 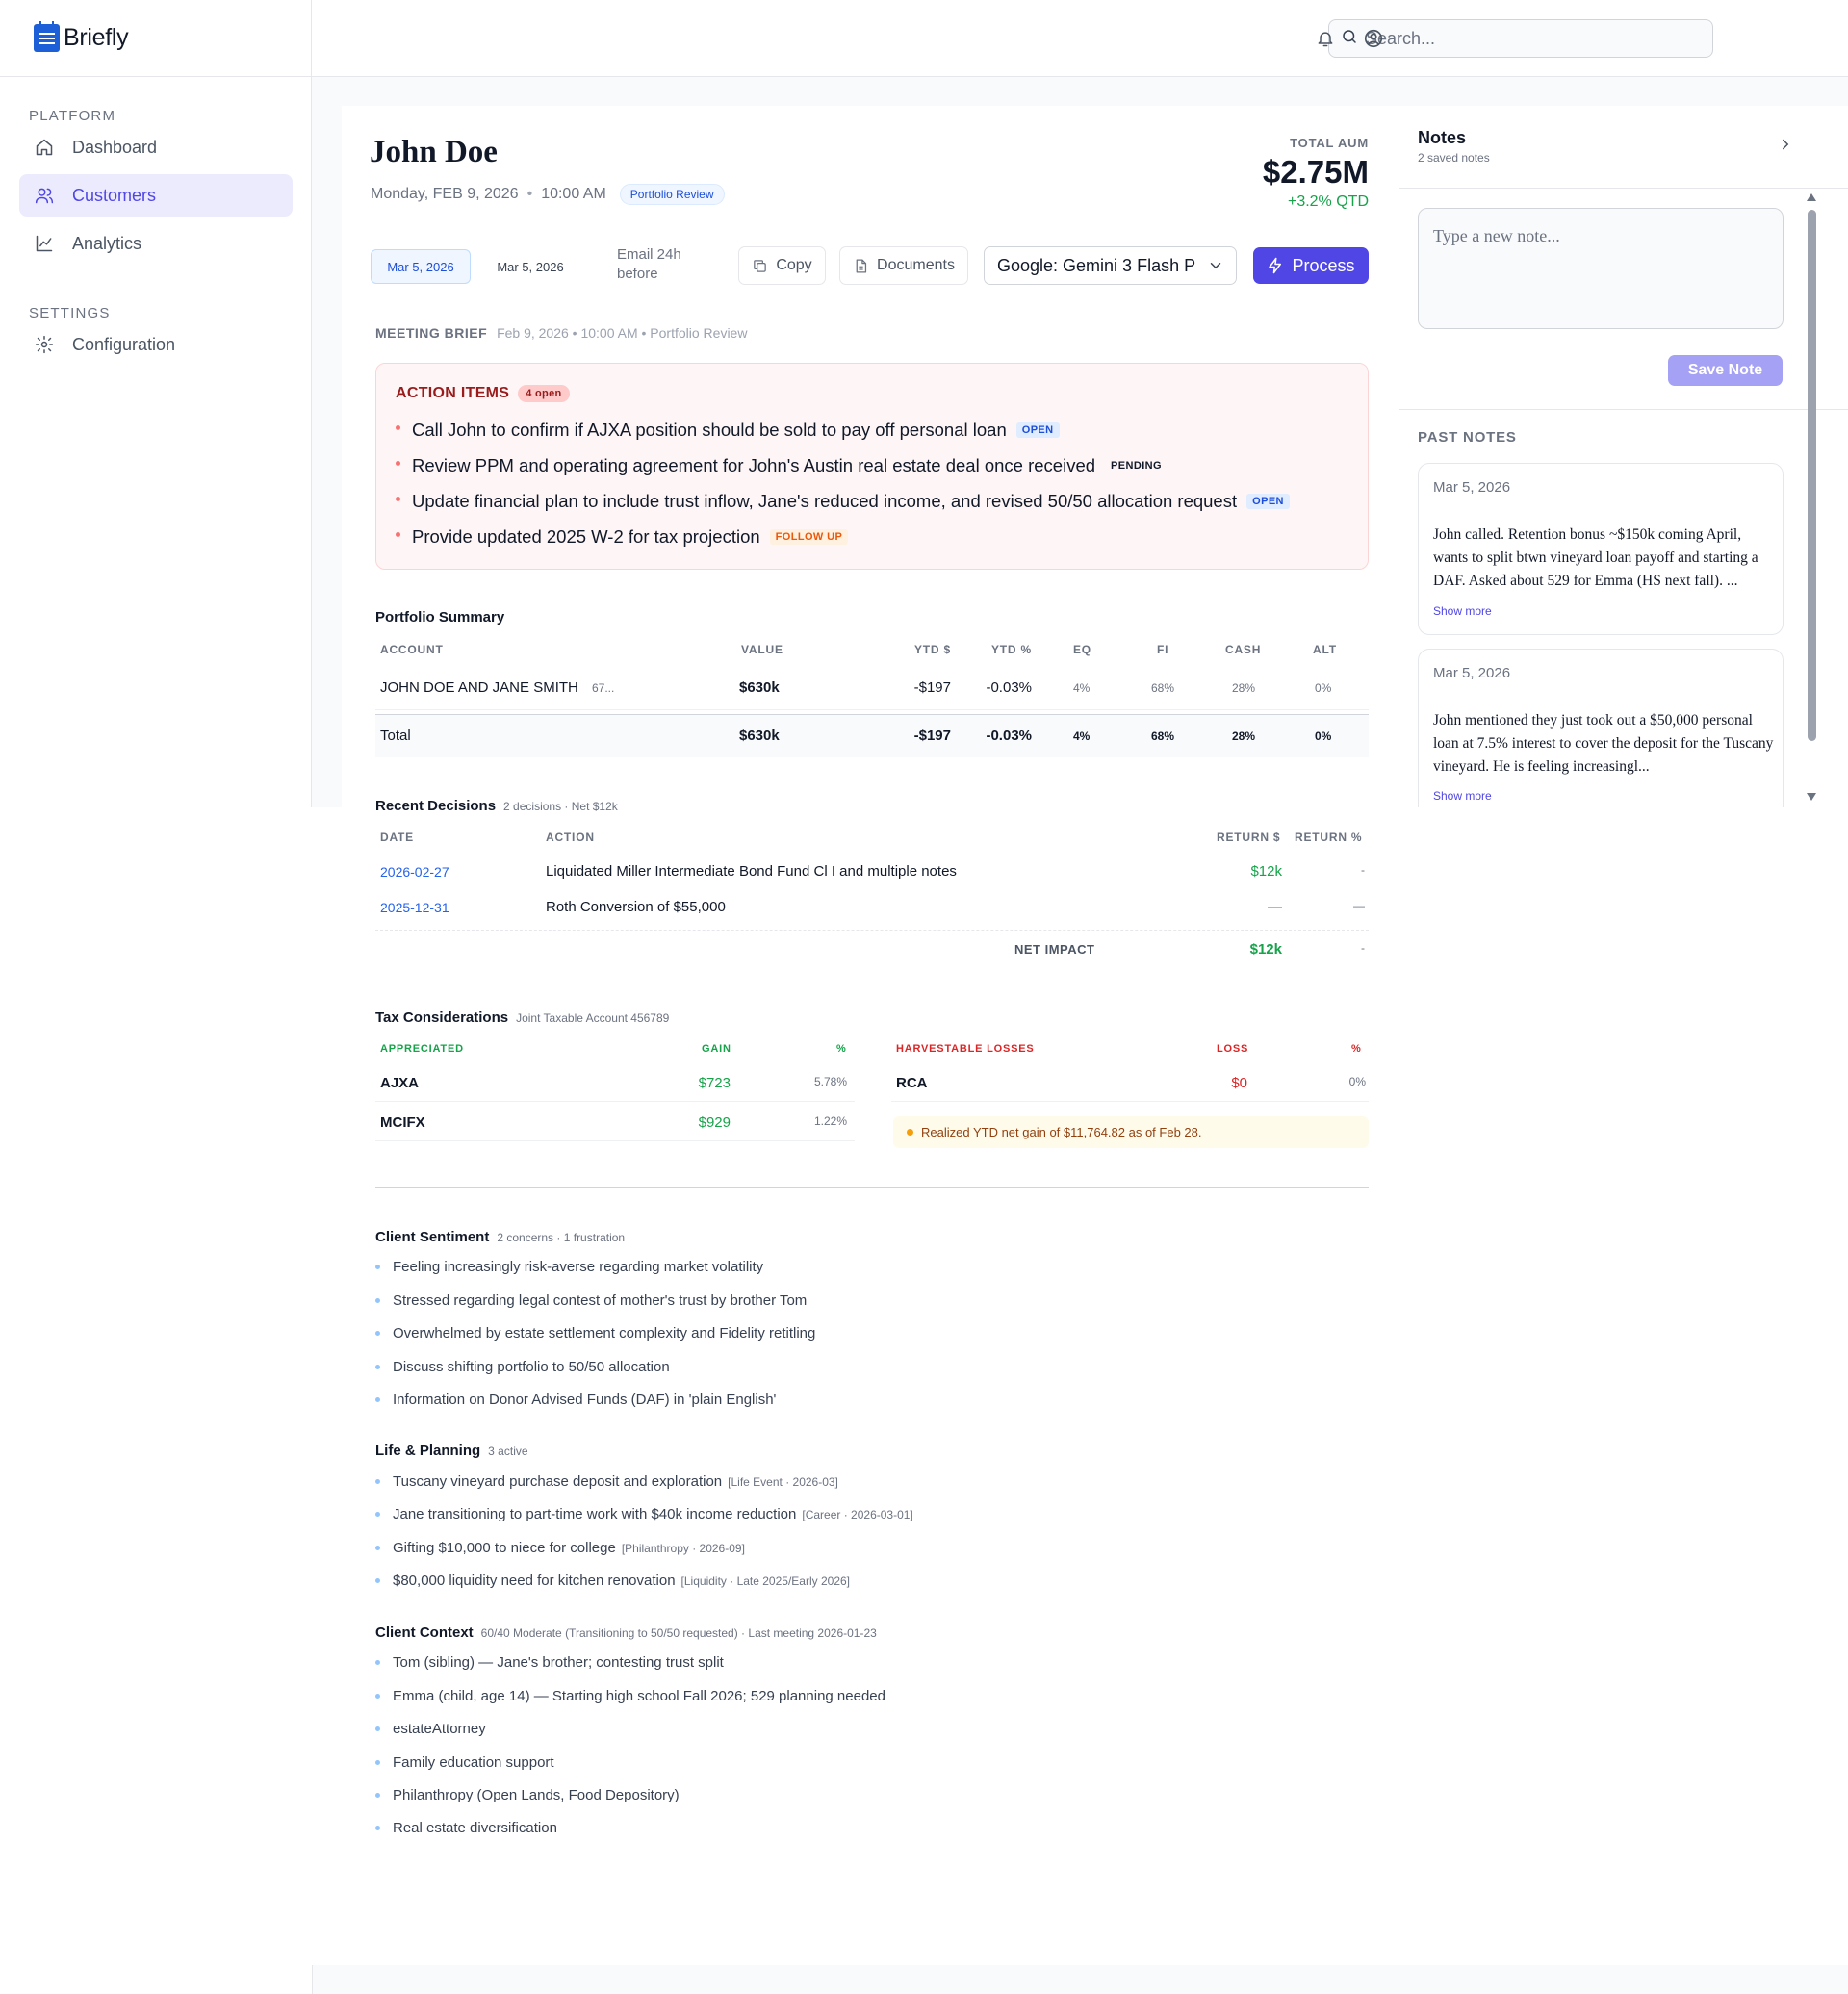 I want to click on net-impact-percent: -, so click(x=1363, y=948).